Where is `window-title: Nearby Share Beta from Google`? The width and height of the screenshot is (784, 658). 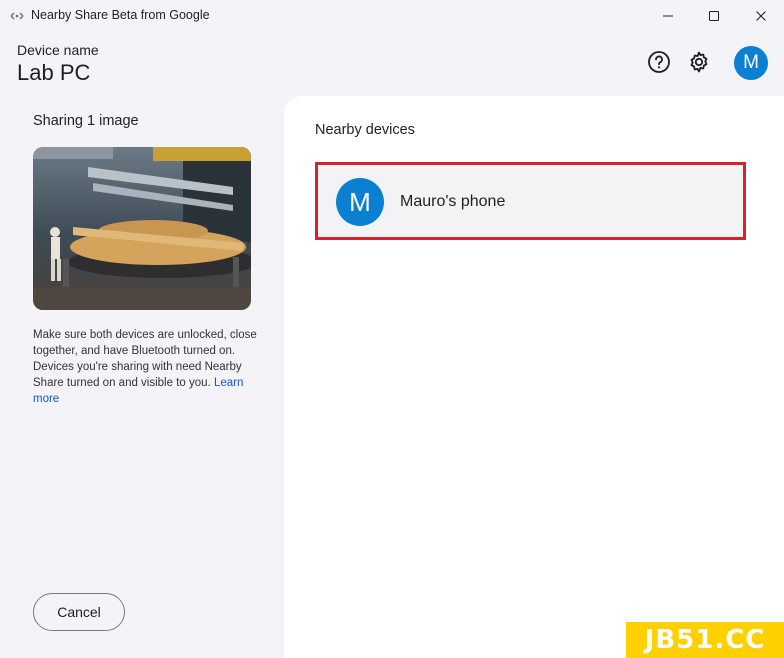 window-title: Nearby Share Beta from Google is located at coordinates (120, 15).